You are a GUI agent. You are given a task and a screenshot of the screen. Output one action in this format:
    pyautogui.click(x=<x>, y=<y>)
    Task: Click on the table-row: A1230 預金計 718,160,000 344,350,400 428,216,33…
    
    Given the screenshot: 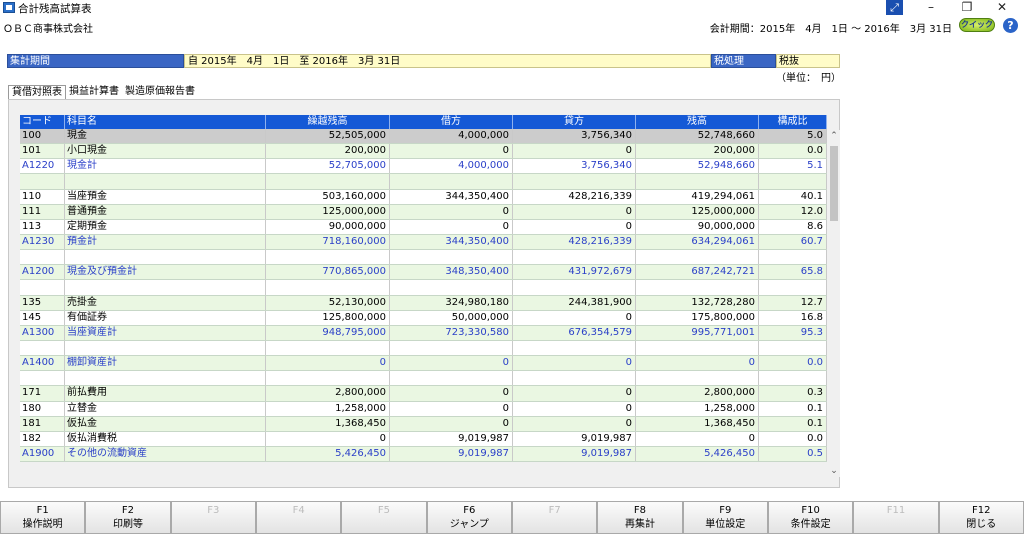 What is the action you would take?
    pyautogui.click(x=423, y=242)
    